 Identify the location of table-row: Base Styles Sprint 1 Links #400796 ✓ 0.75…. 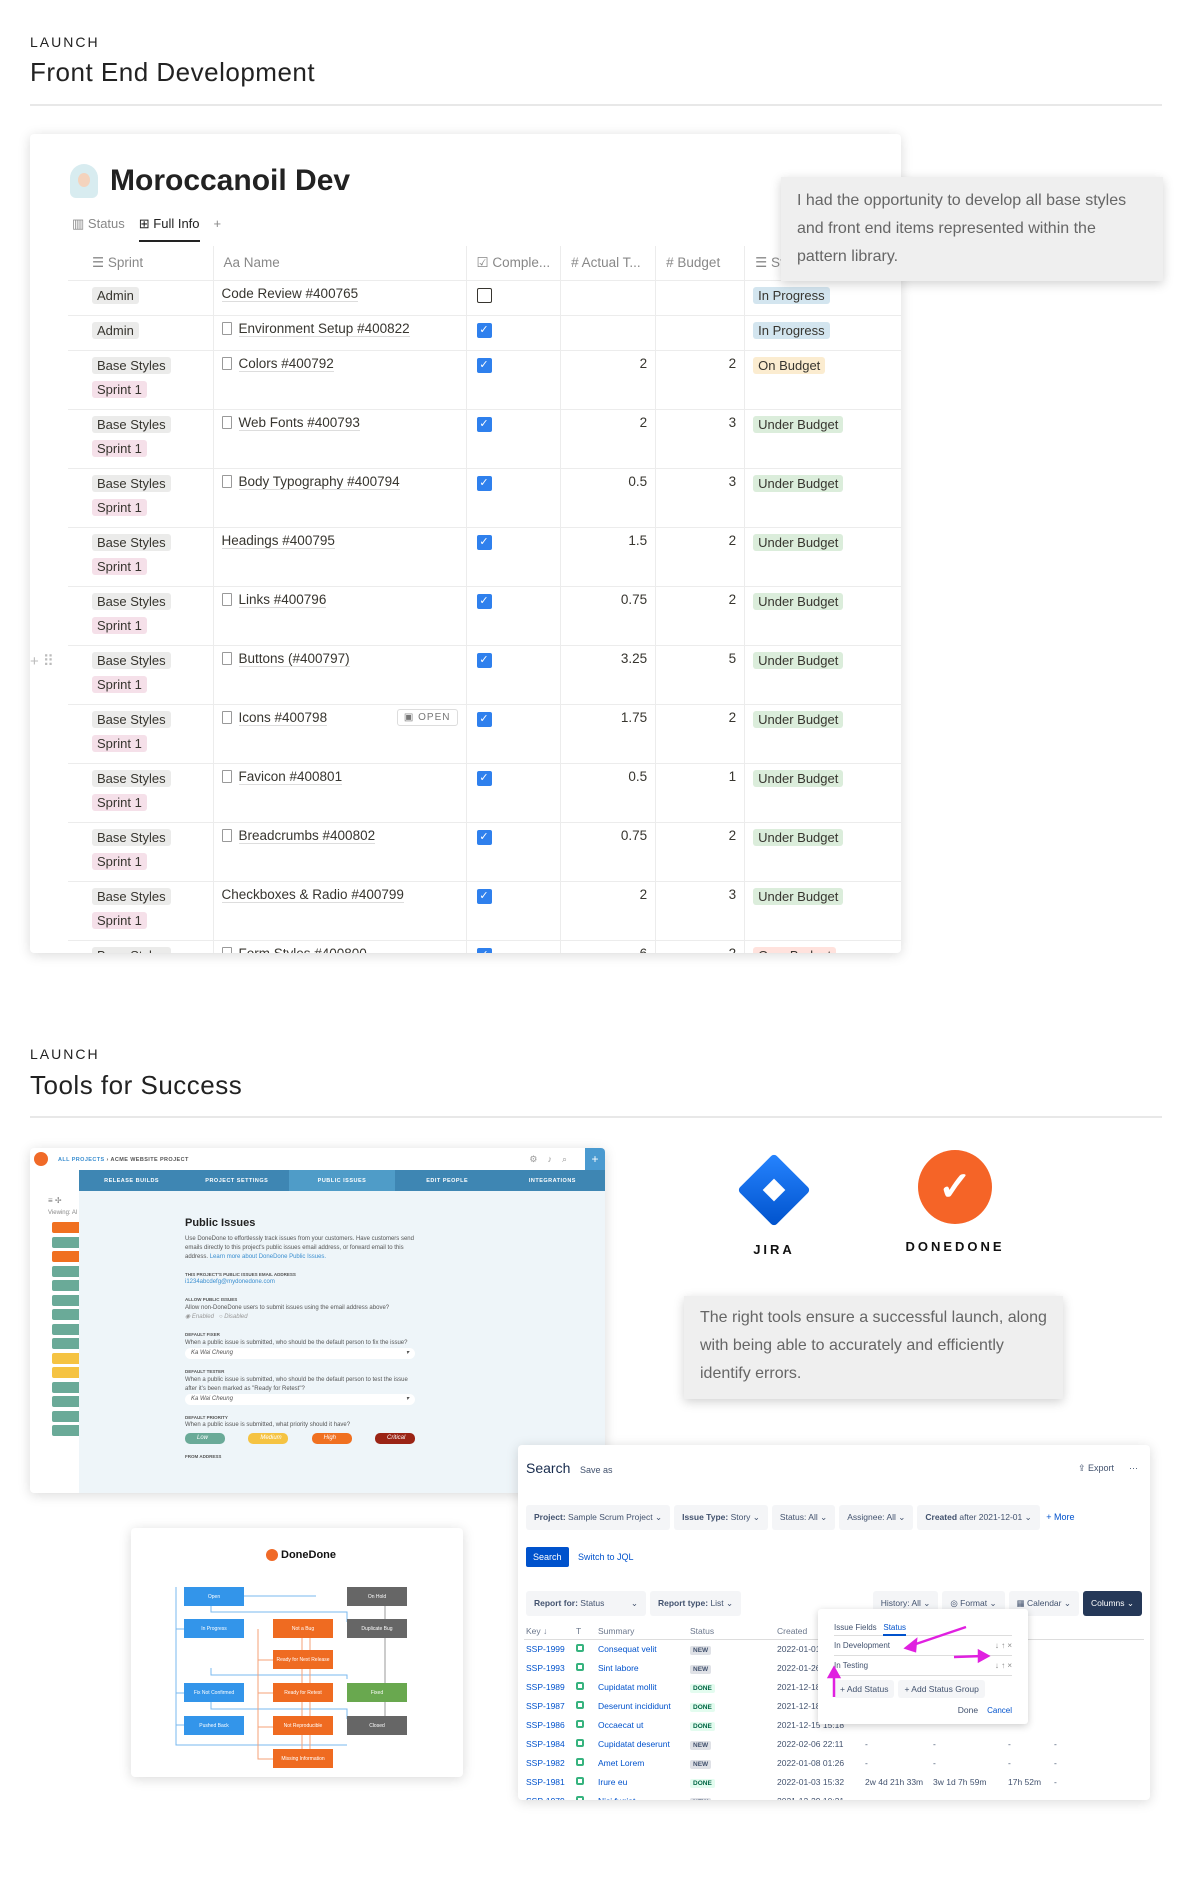
(484, 615).